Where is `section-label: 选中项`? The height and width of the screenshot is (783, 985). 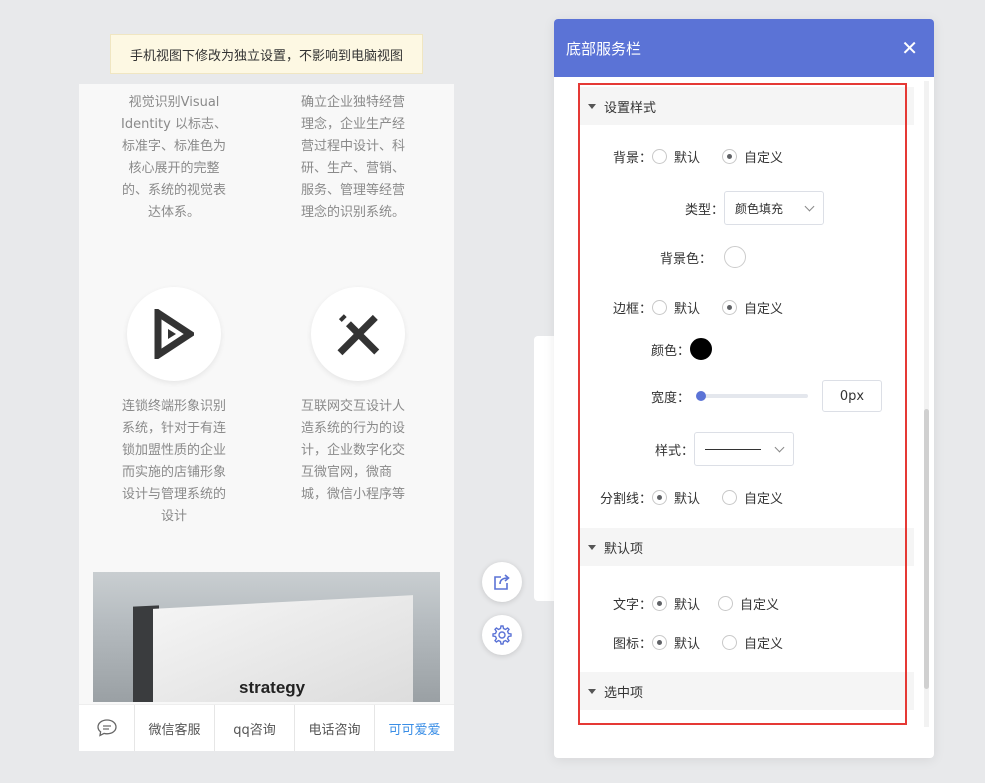 section-label: 选中项 is located at coordinates (624, 693).